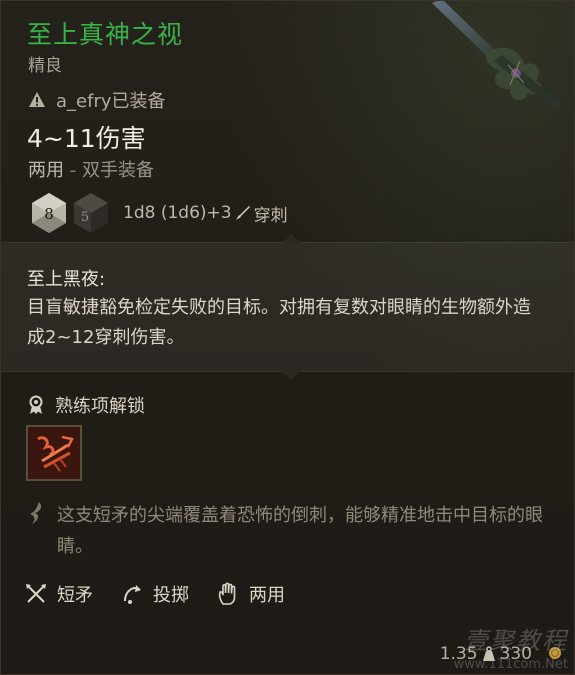  What do you see at coordinates (91, 213) in the screenshot?
I see `d6-die-icon: 5` at bounding box center [91, 213].